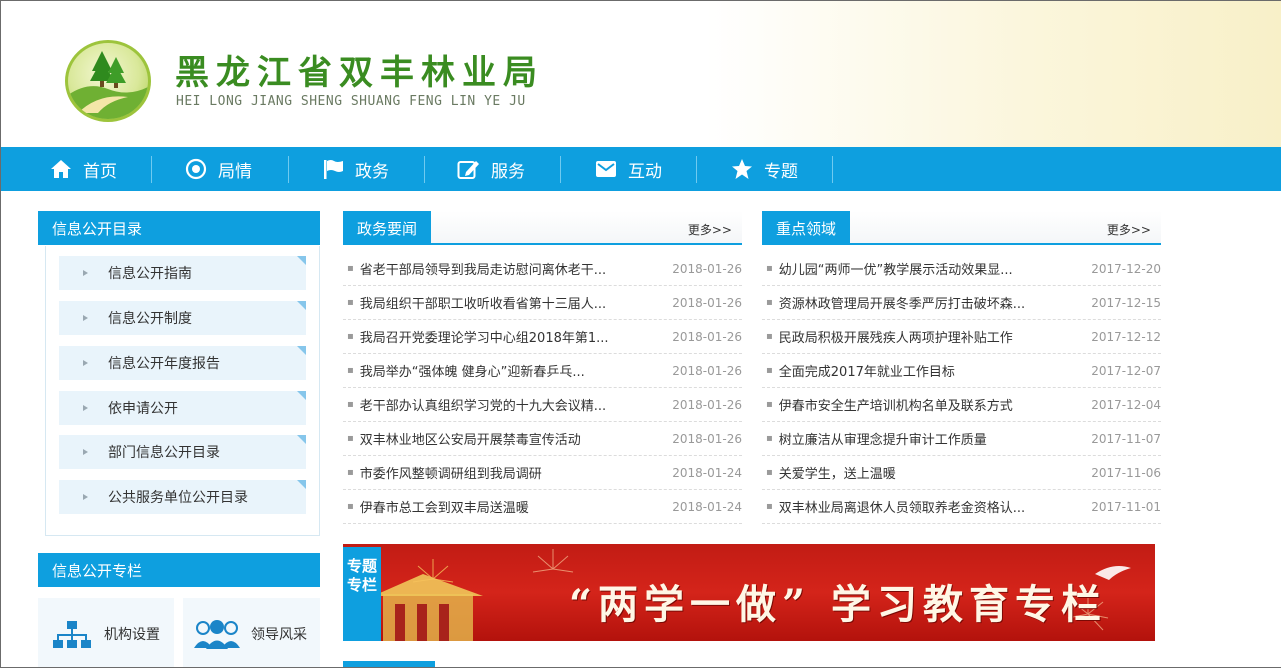 This screenshot has width=1282, height=668. I want to click on key-areas-title: 关爱学生，送上温暖, so click(931, 472).